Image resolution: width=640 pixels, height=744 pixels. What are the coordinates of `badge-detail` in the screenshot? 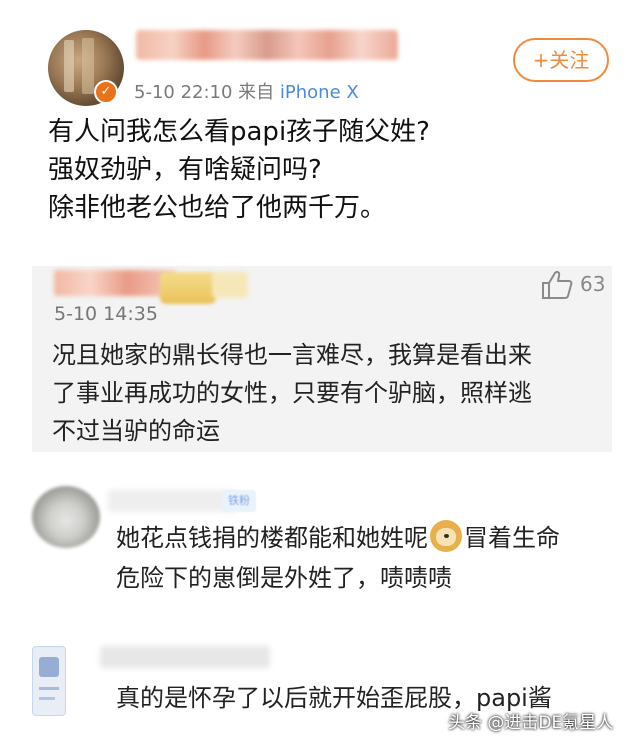 It's located at (230, 285).